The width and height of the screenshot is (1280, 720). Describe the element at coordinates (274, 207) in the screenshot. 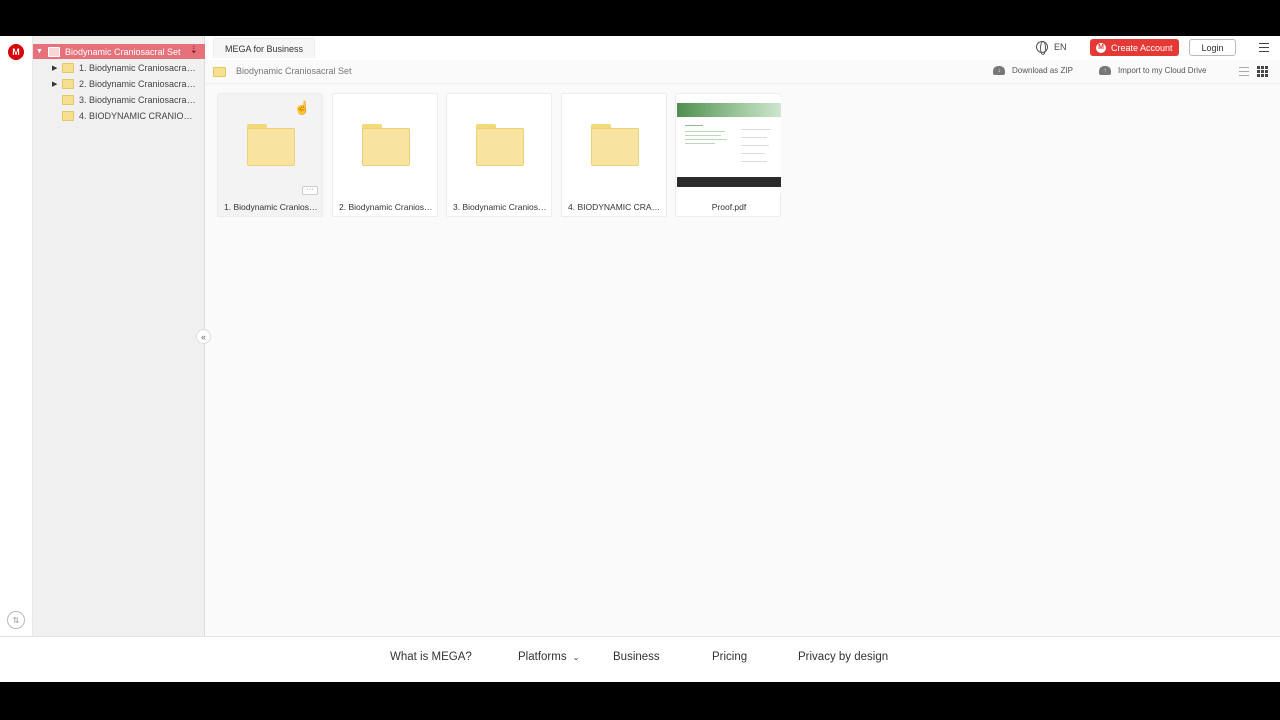

I see `file-name: 1. Biodynamic Craniosacral Therapy` at that location.